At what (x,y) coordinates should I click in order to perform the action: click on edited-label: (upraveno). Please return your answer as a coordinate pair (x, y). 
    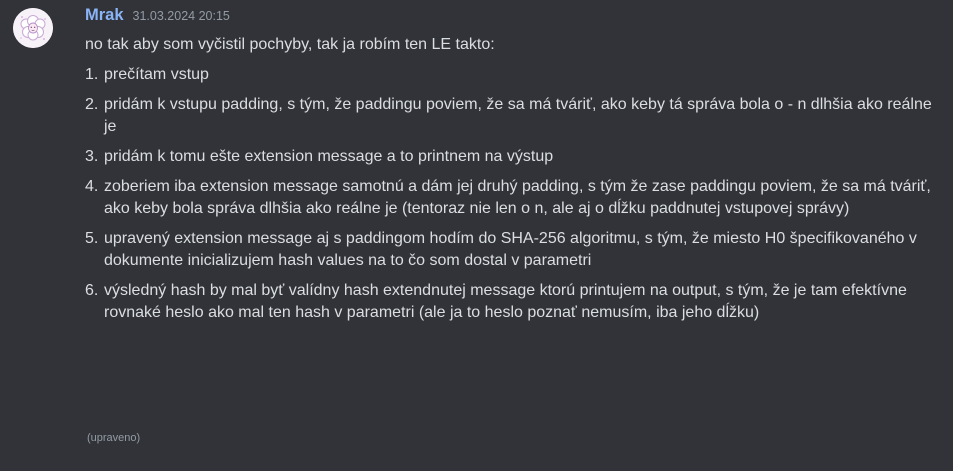
    Looking at the image, I should click on (114, 438).